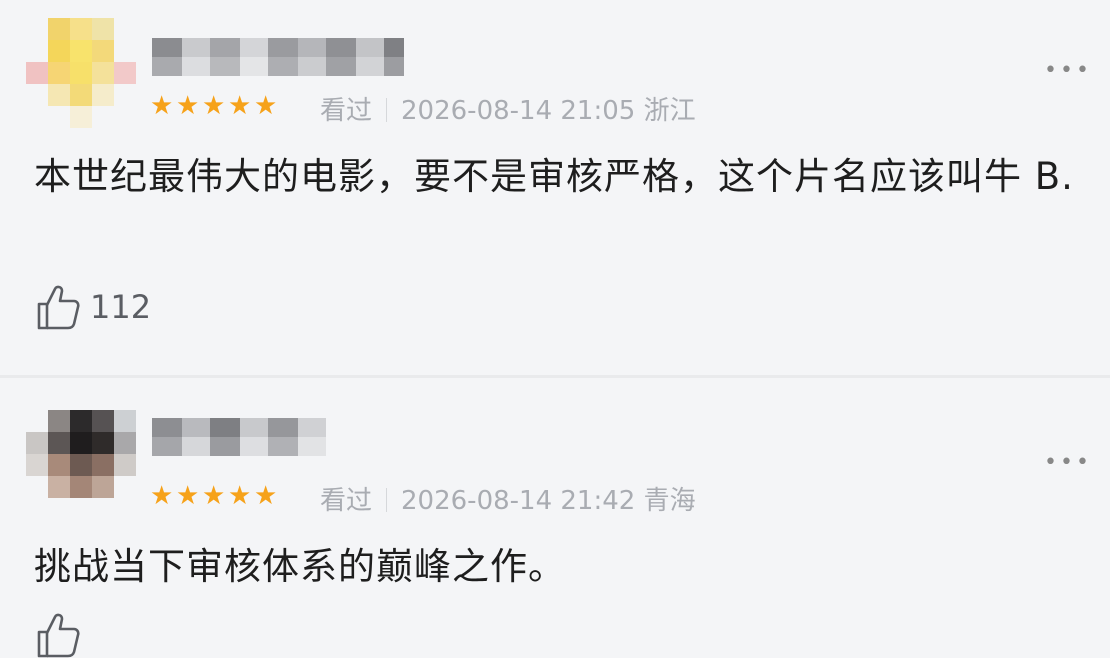 This screenshot has width=1110, height=658. I want to click on comment-content: 挑战当下审核体系的巅峰之作。, so click(300, 566).